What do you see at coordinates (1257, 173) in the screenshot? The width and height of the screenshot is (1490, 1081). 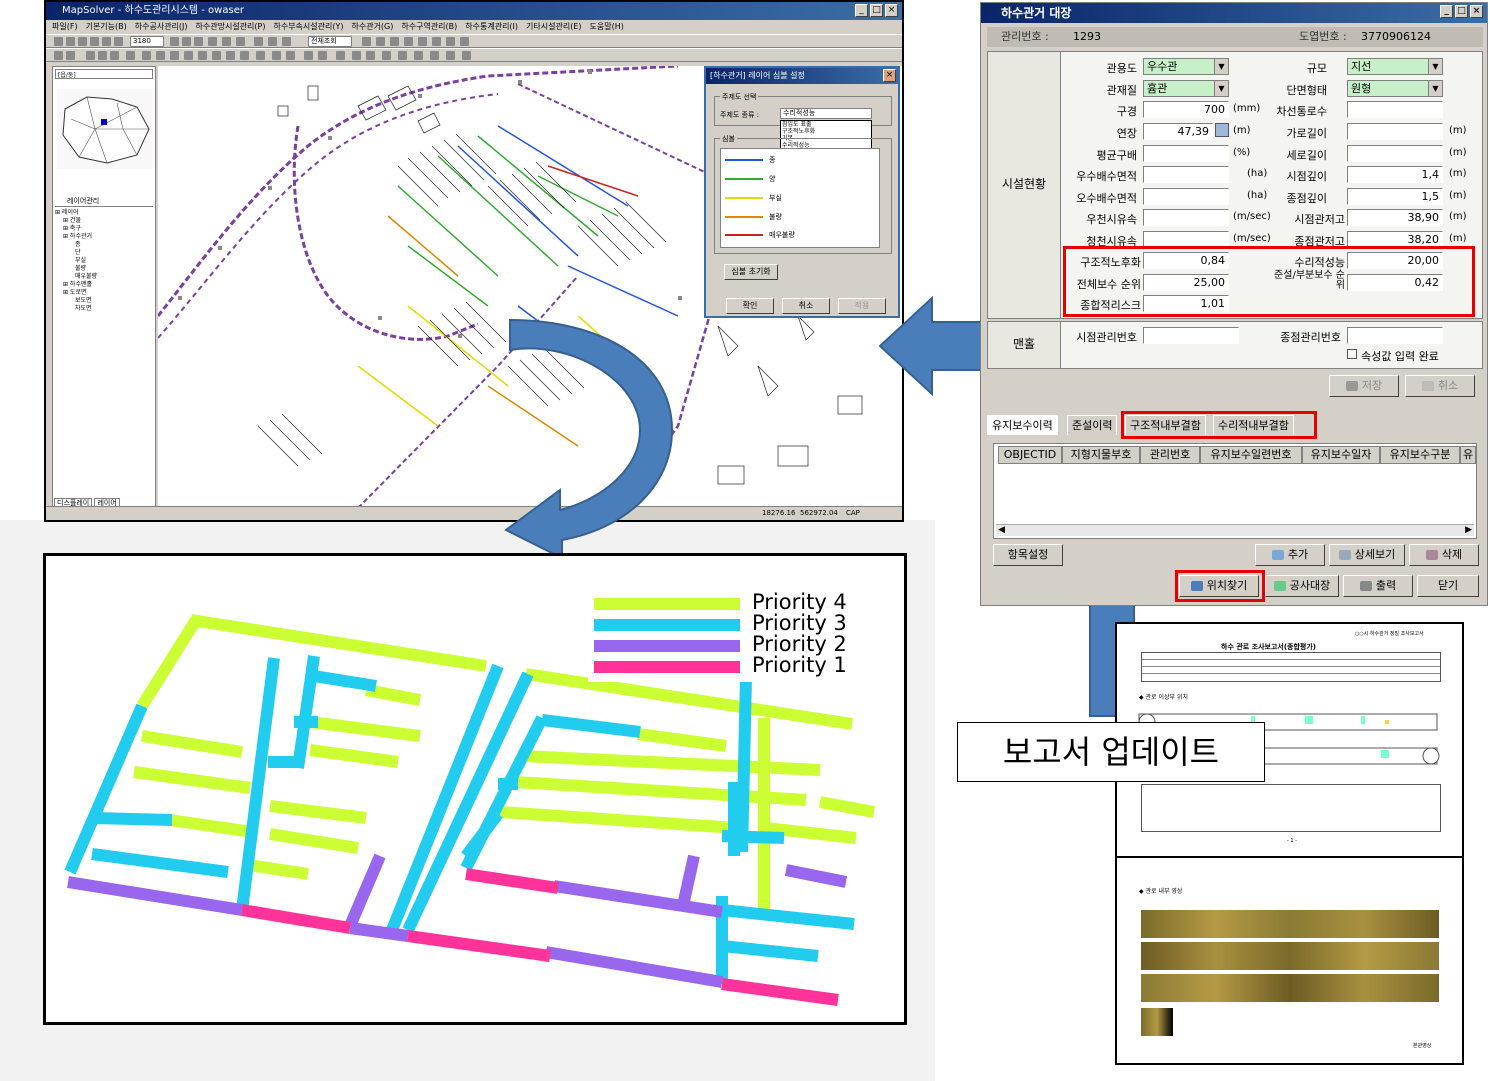 I see `rain-area-unit: (ha)` at bounding box center [1257, 173].